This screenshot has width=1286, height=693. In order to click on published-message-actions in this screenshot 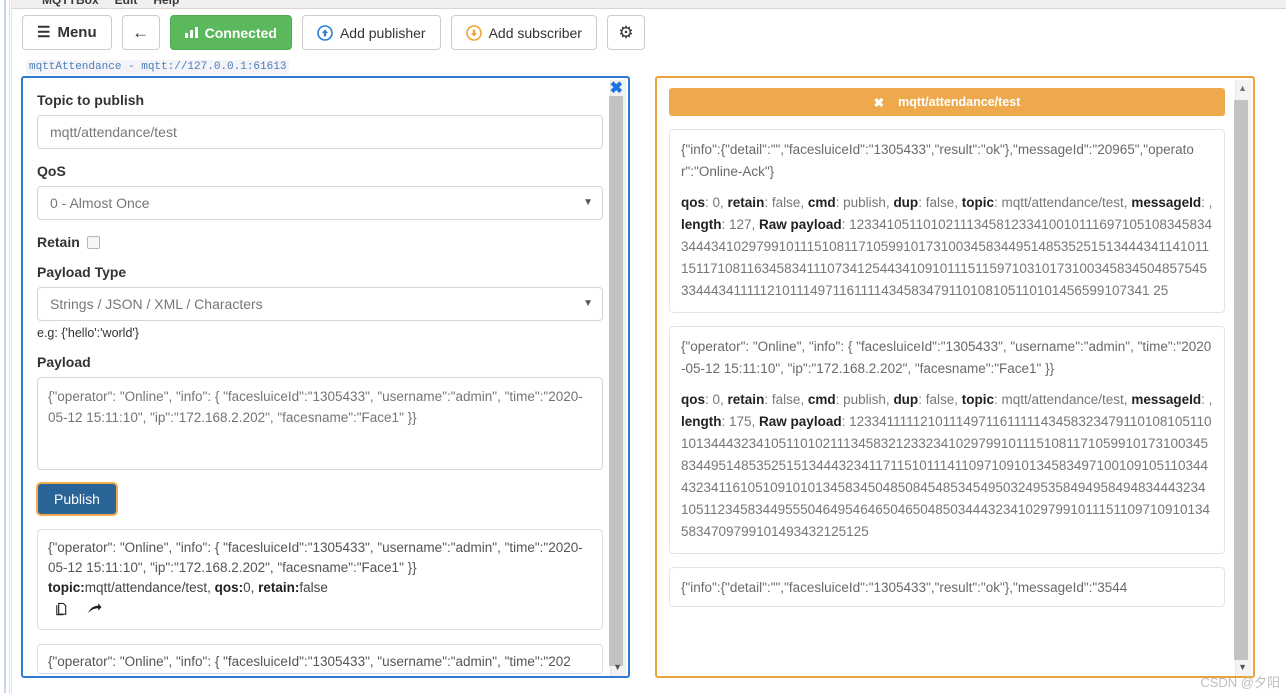, I will do `click(320, 612)`.